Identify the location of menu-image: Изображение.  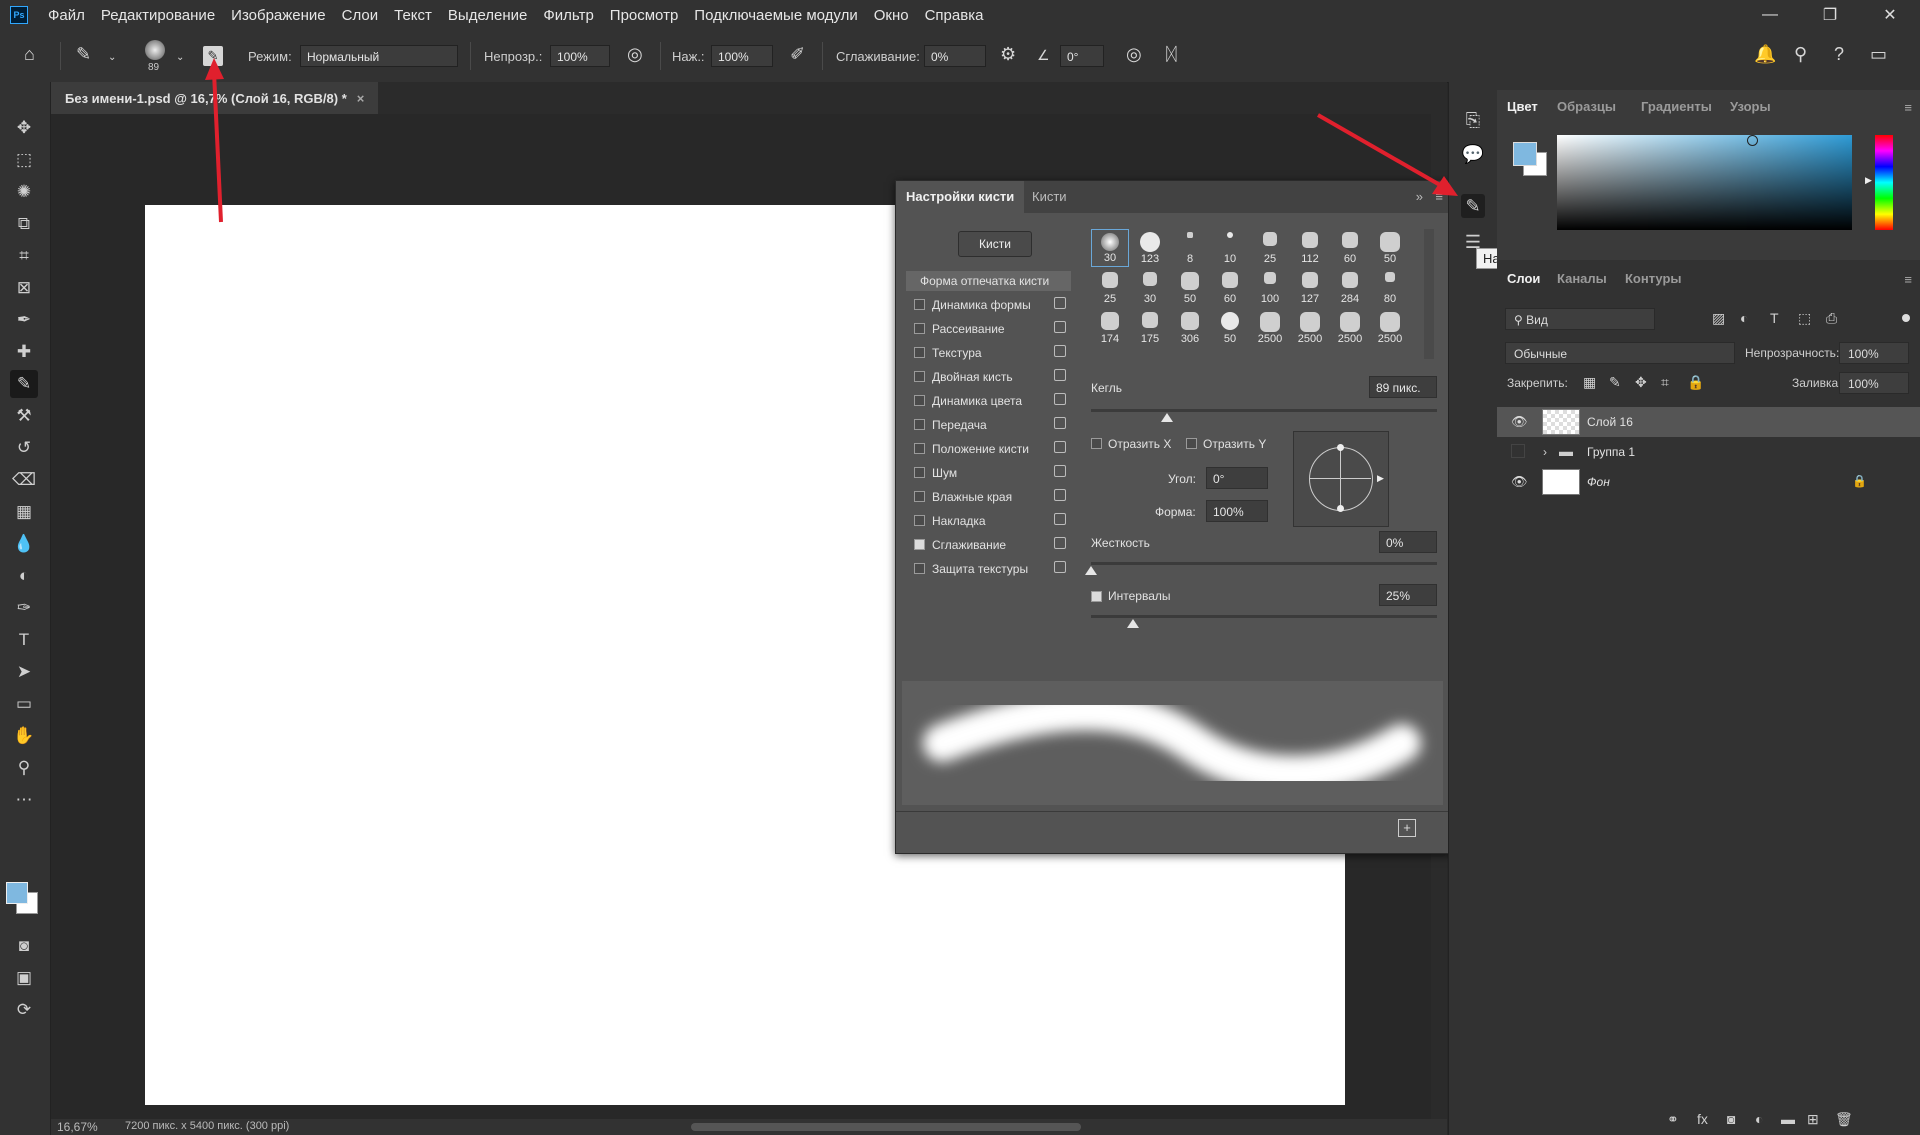
(278, 15).